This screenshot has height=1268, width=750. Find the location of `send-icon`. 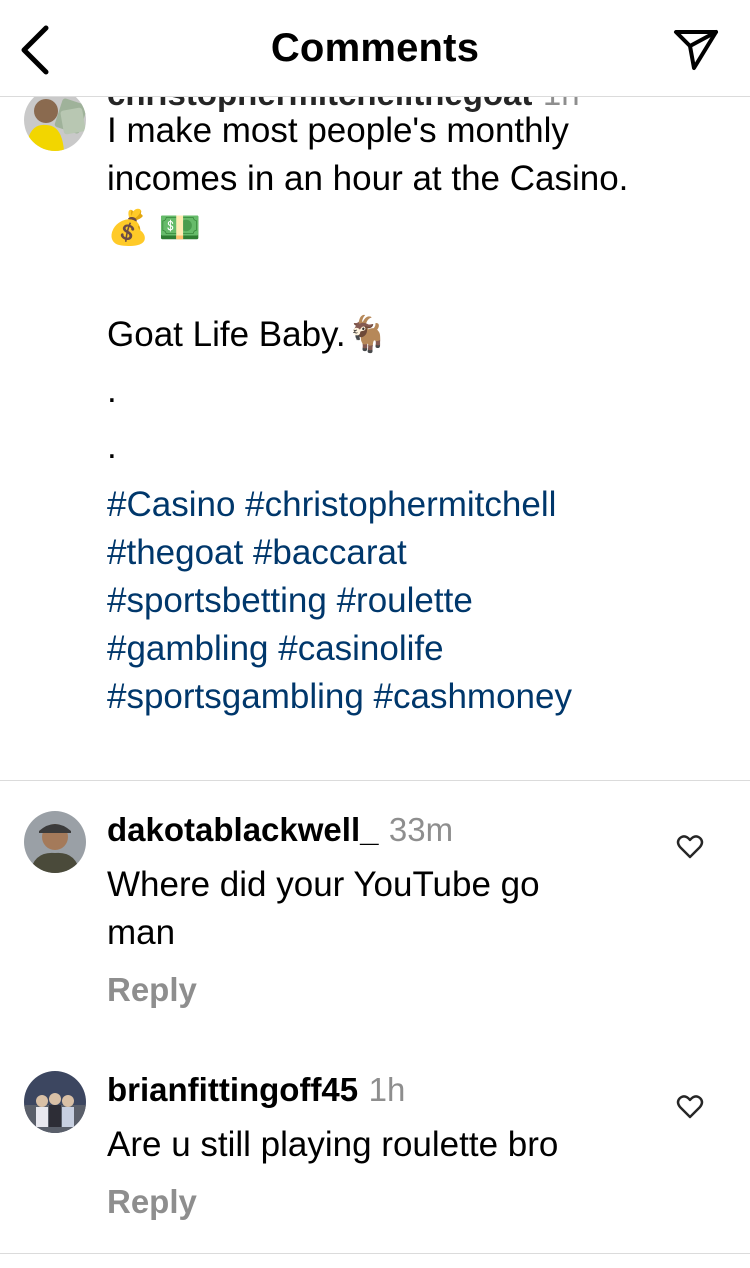

send-icon is located at coordinates (696, 50).